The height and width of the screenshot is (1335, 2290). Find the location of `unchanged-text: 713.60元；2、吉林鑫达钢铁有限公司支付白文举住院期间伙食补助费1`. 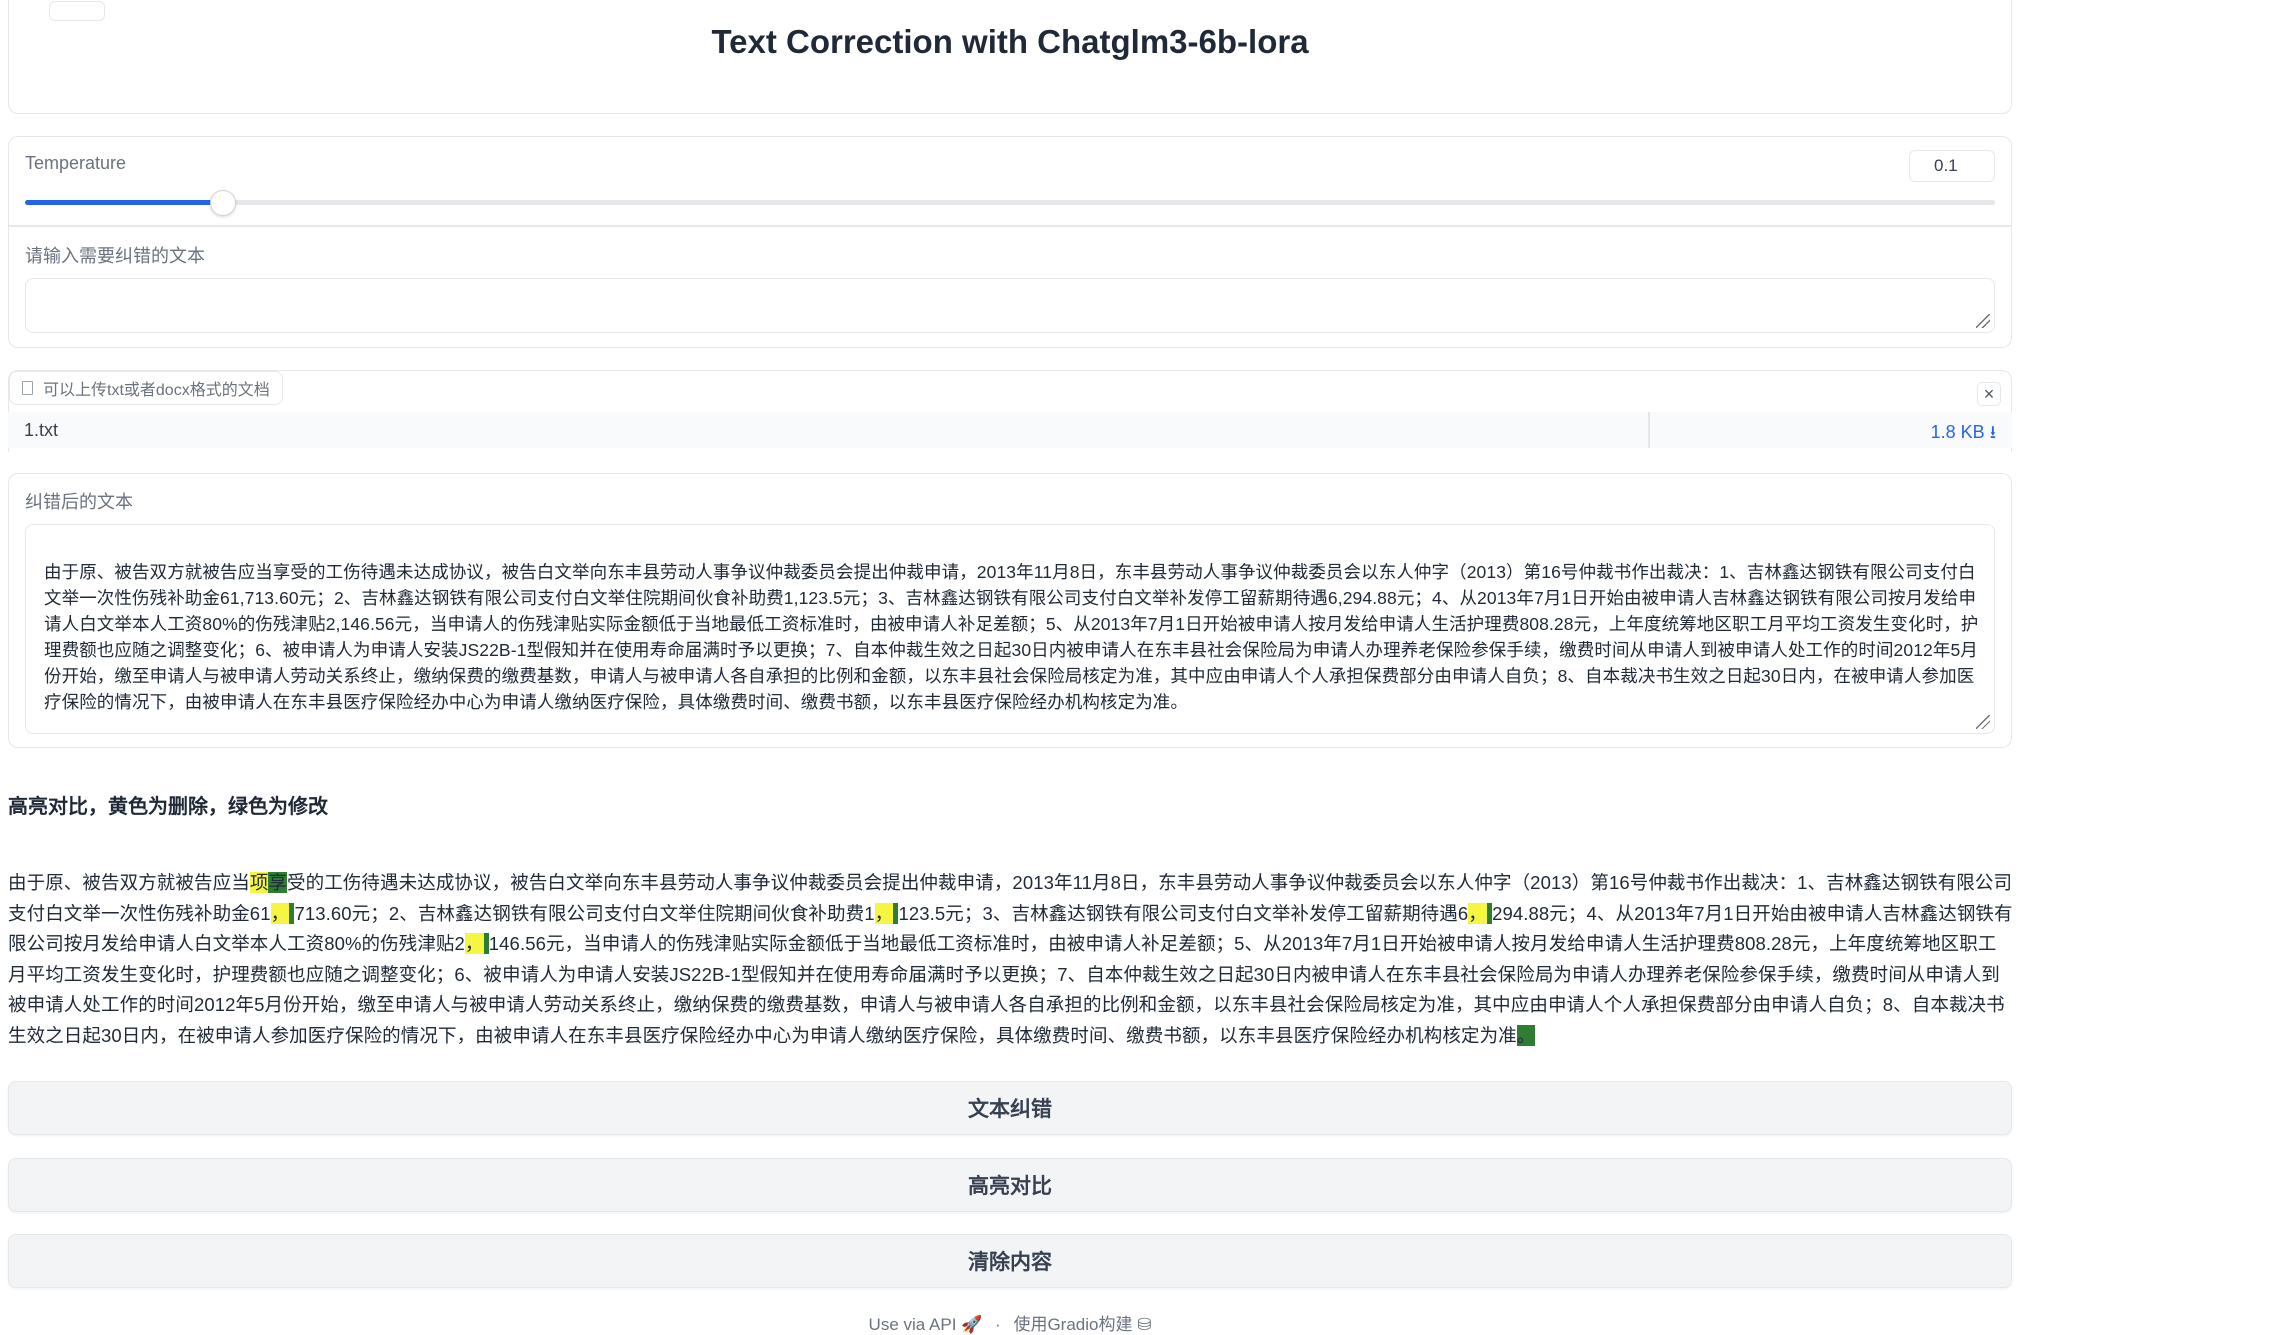

unchanged-text: 713.60元；2、吉林鑫达钢铁有限公司支付白文举住院期间伙食补助费1 is located at coordinates (584, 913).